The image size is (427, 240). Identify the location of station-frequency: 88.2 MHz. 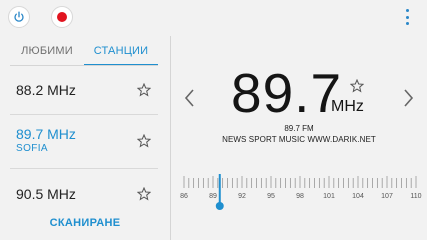
(46, 90).